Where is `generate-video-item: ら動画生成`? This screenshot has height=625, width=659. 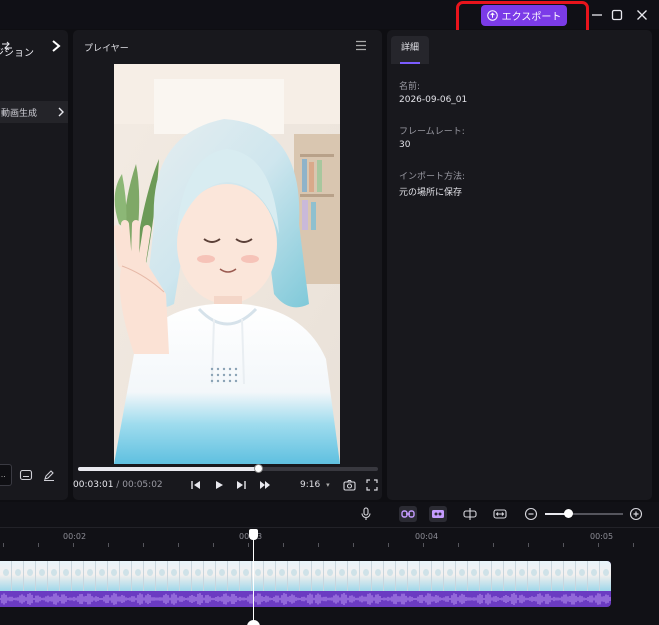
generate-video-item: ら動画生成 is located at coordinates (34, 112).